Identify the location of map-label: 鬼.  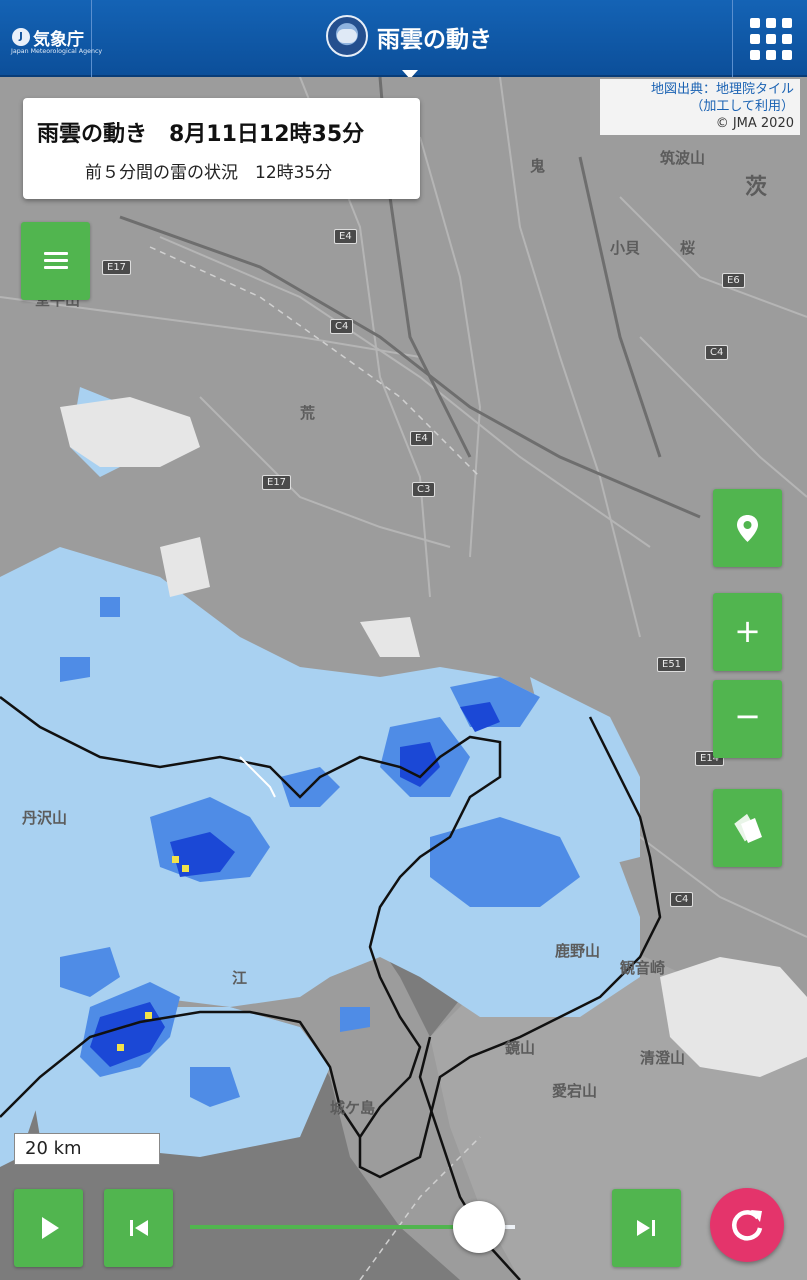
(538, 166).